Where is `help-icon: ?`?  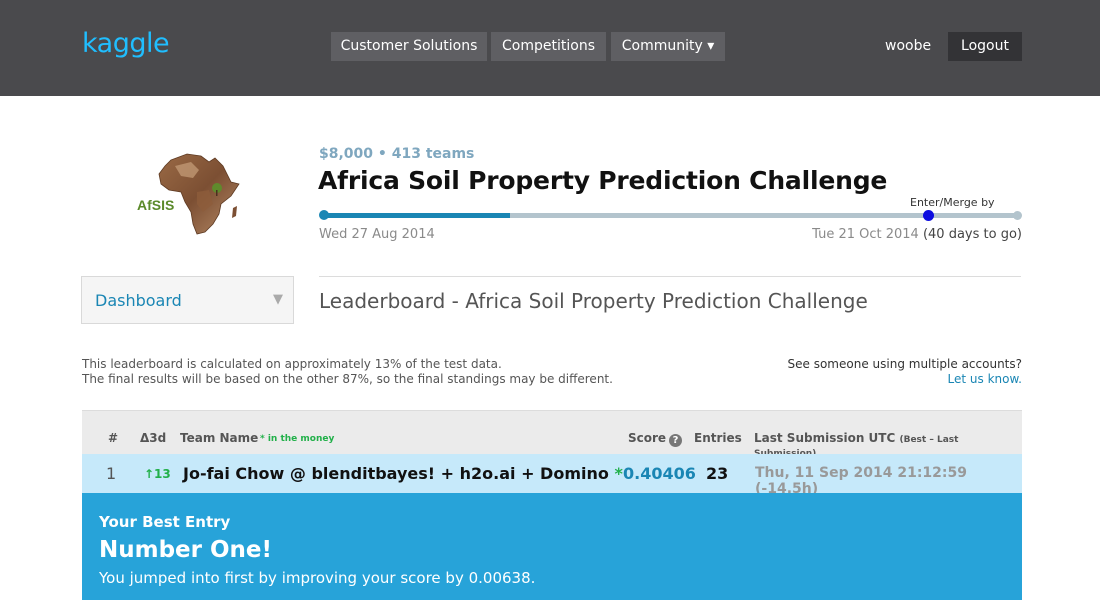
help-icon: ? is located at coordinates (676, 440).